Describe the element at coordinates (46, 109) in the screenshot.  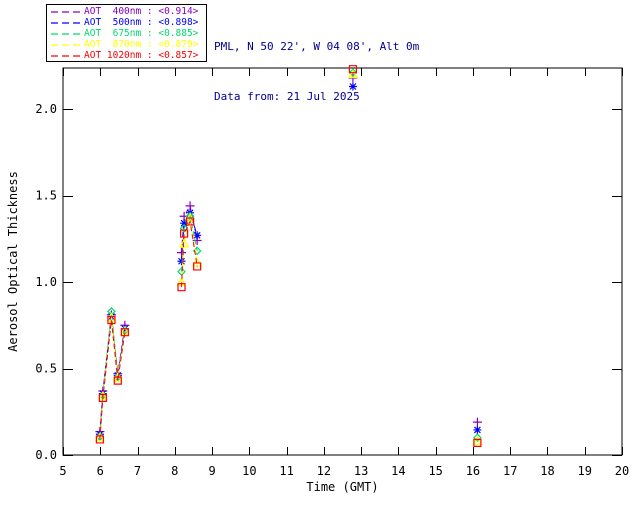
I see `y-tick-label: 2.0` at that location.